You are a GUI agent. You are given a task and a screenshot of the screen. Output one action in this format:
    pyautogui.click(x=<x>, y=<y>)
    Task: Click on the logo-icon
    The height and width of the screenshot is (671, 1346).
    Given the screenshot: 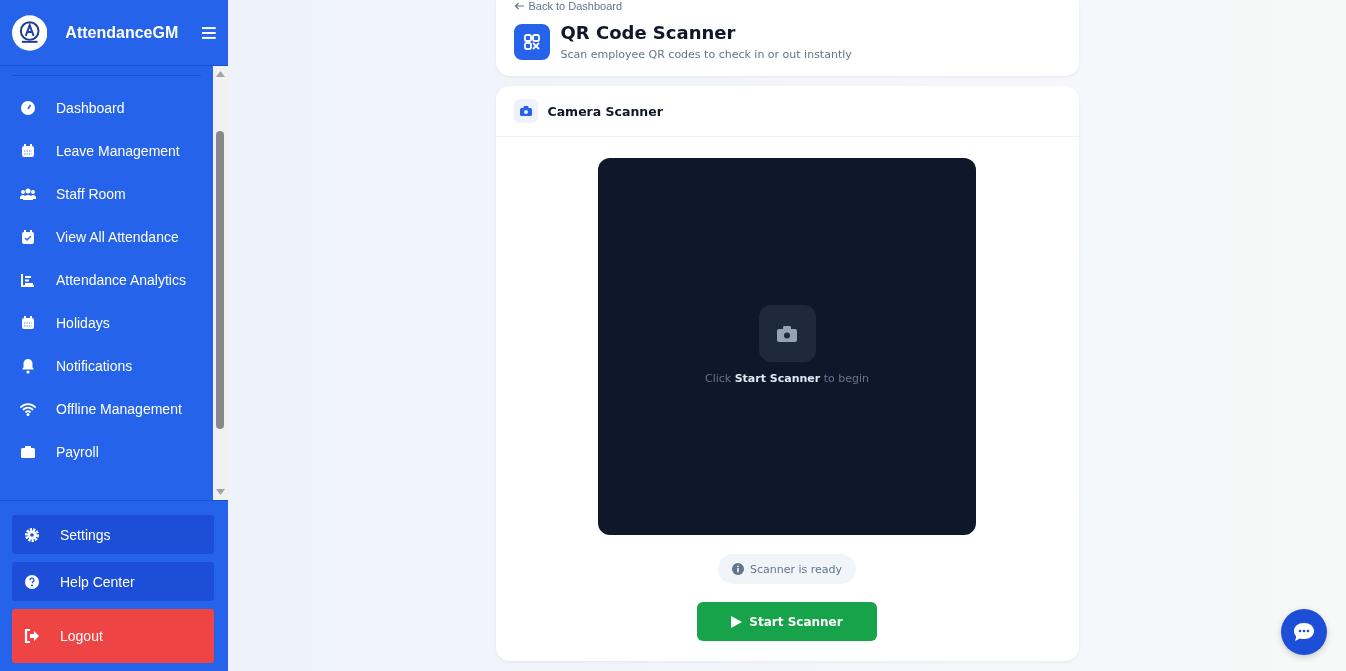 What is the action you would take?
    pyautogui.click(x=30, y=32)
    